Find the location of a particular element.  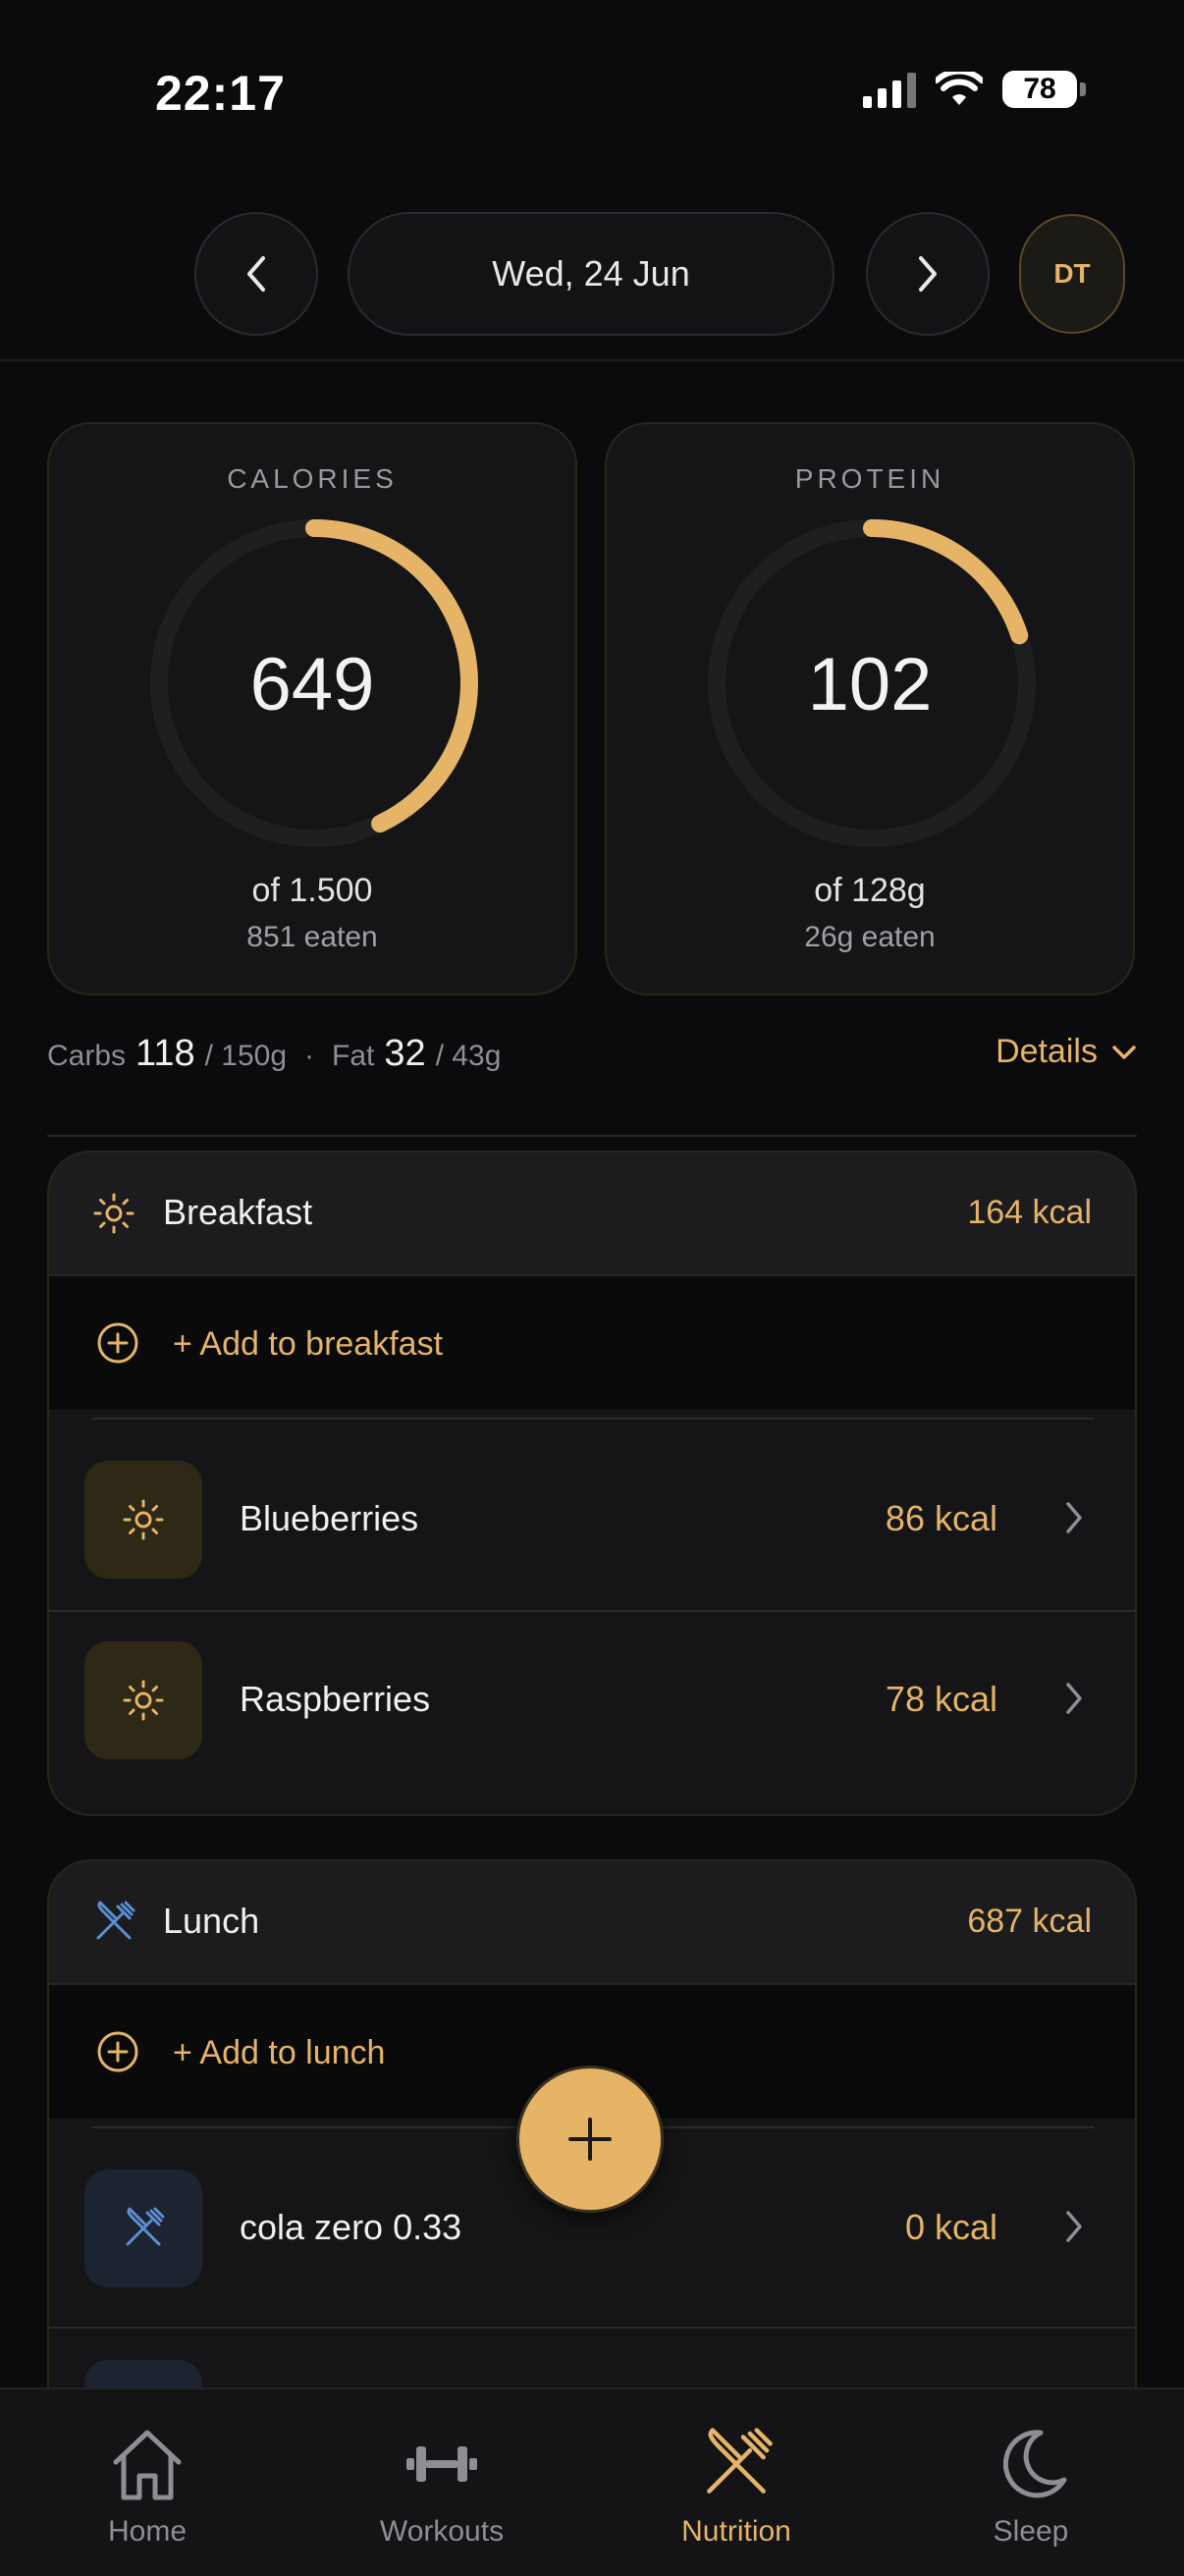

battery-level: 78 is located at coordinates (1039, 89).